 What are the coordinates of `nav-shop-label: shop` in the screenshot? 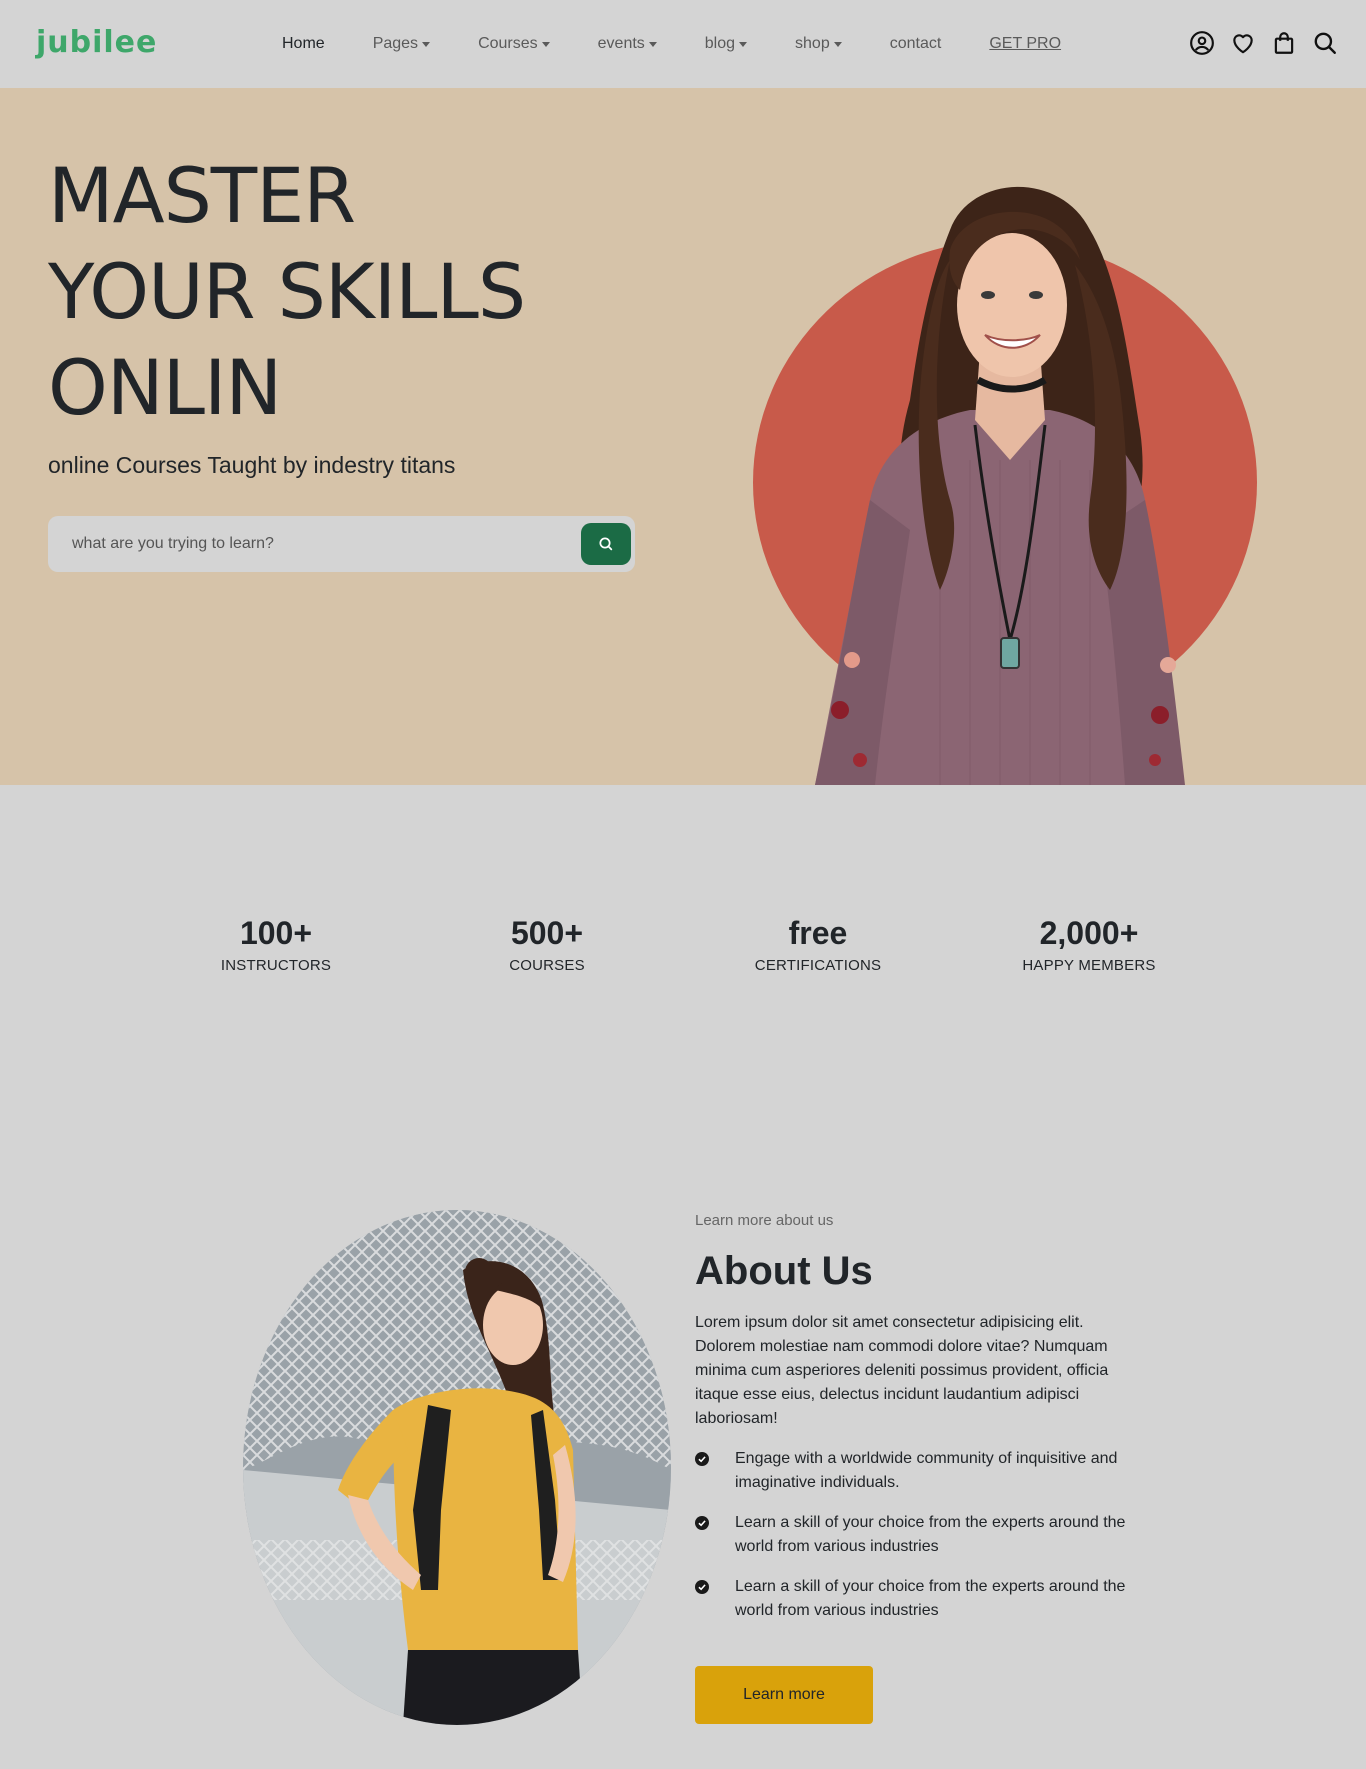 It's located at (812, 43).